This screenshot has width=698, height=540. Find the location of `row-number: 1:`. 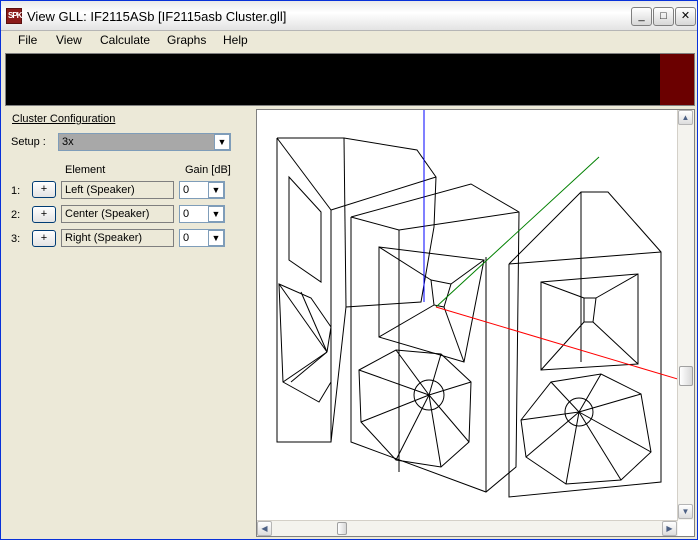

row-number: 1: is located at coordinates (16, 191).